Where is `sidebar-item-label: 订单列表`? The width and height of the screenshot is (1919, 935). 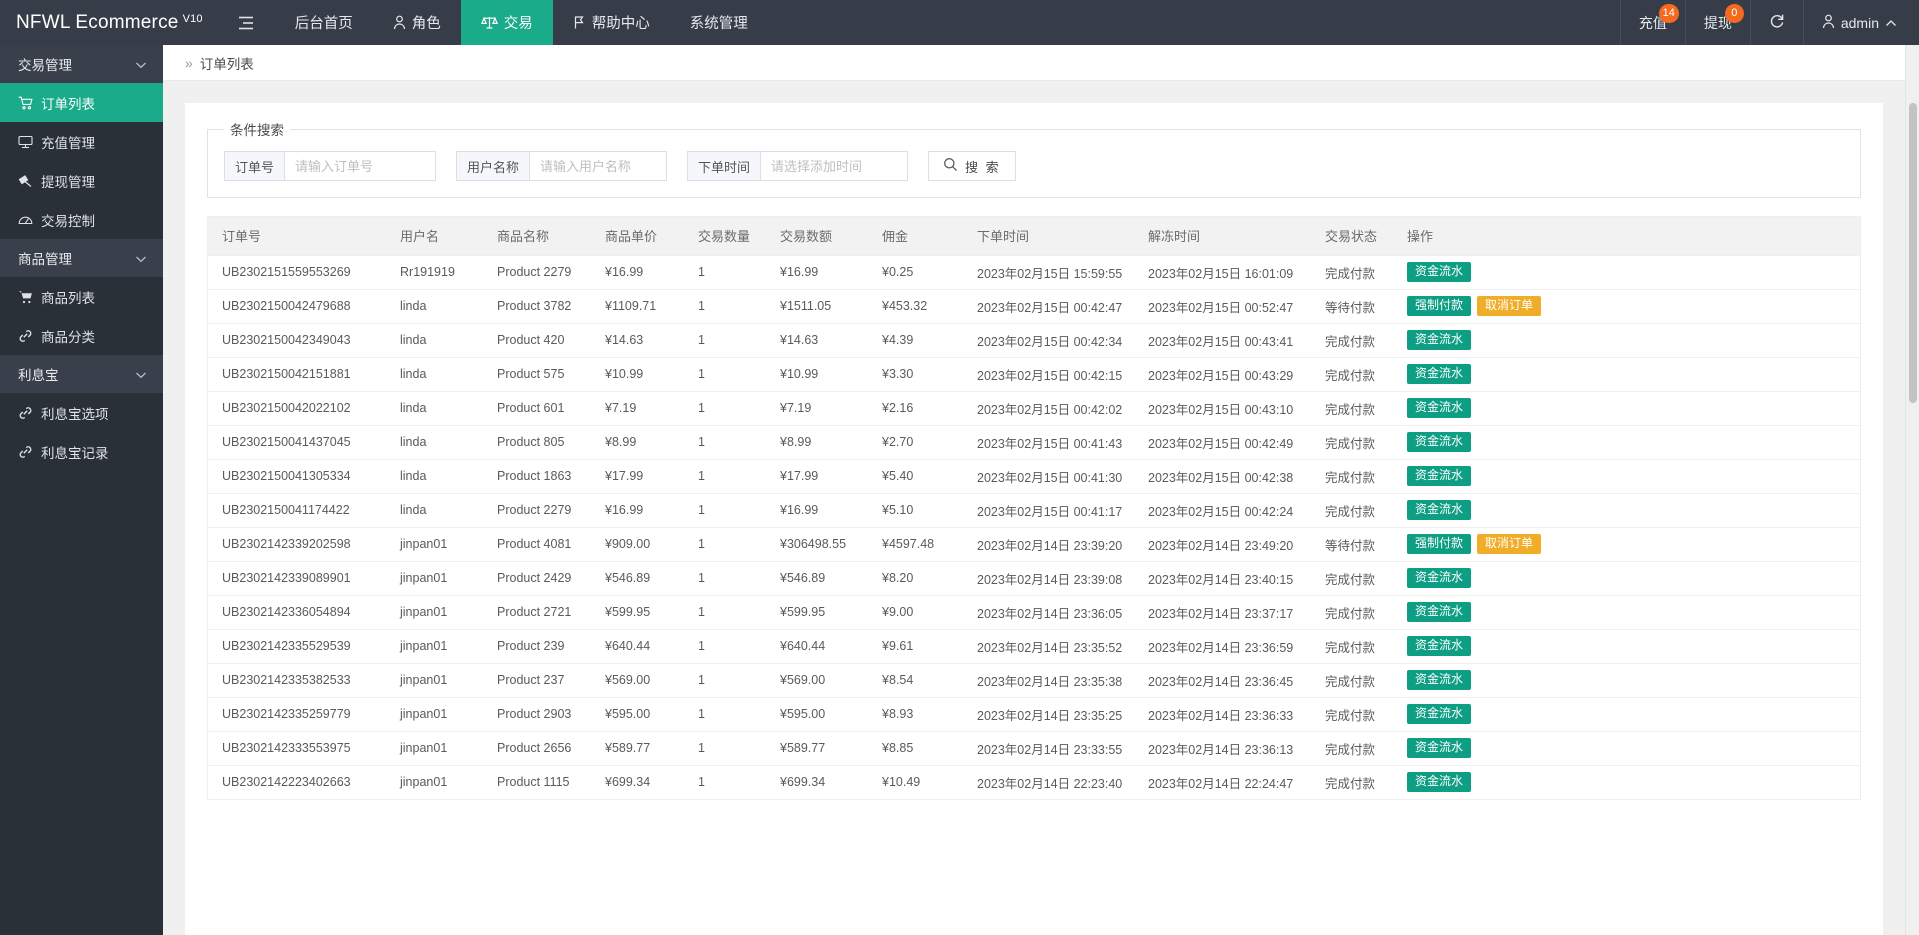
sidebar-item-label: 订单列表 is located at coordinates (68, 104).